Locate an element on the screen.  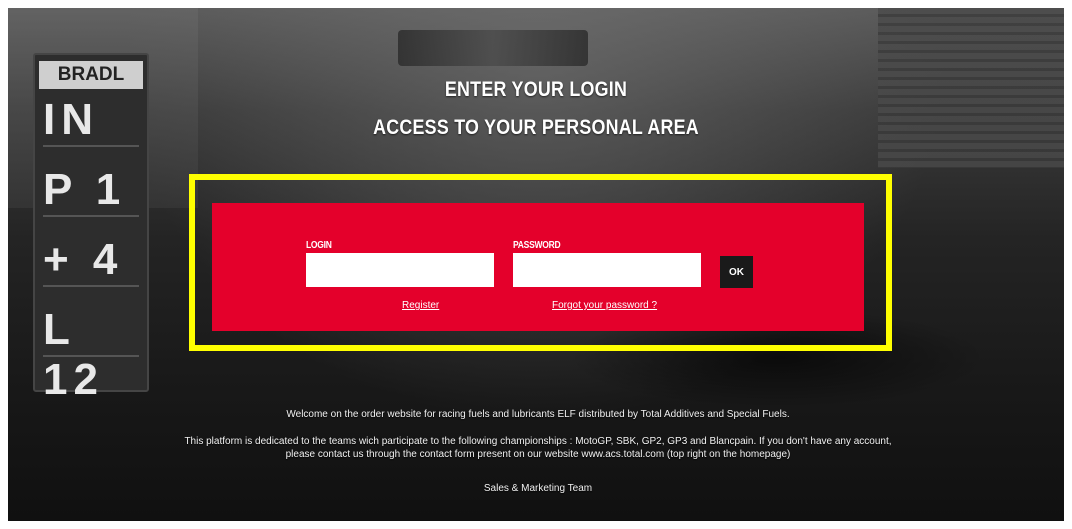
password-label: PASSWORD is located at coordinates (537, 245).